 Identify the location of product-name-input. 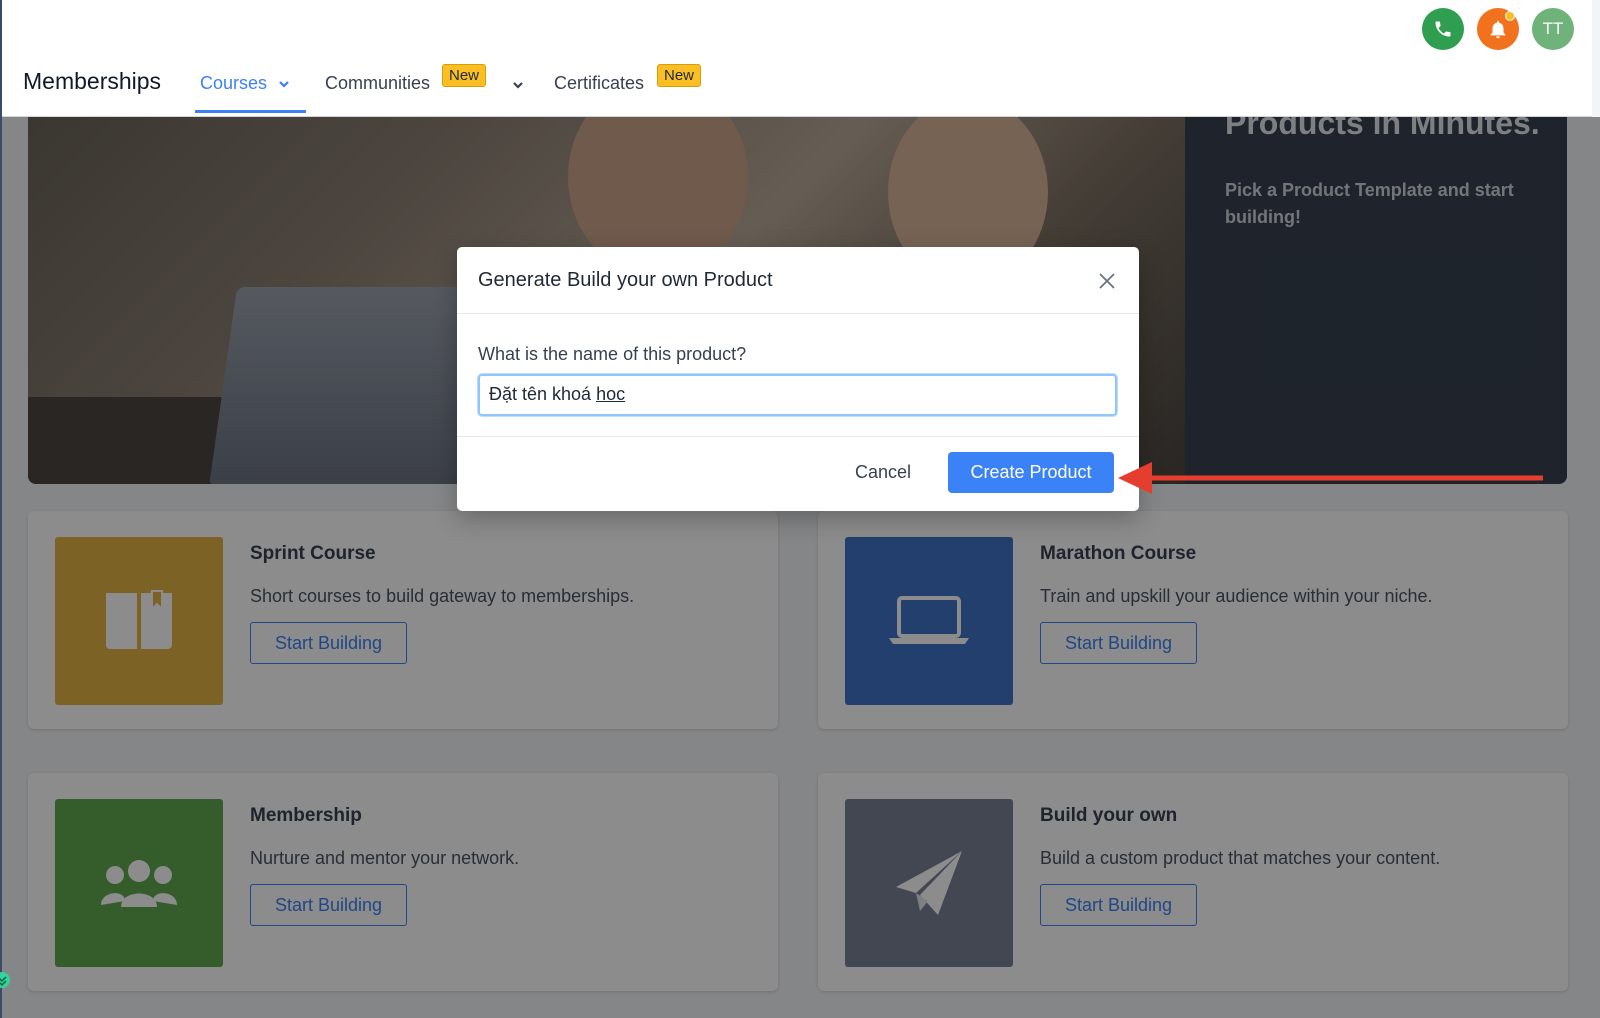
(797, 395).